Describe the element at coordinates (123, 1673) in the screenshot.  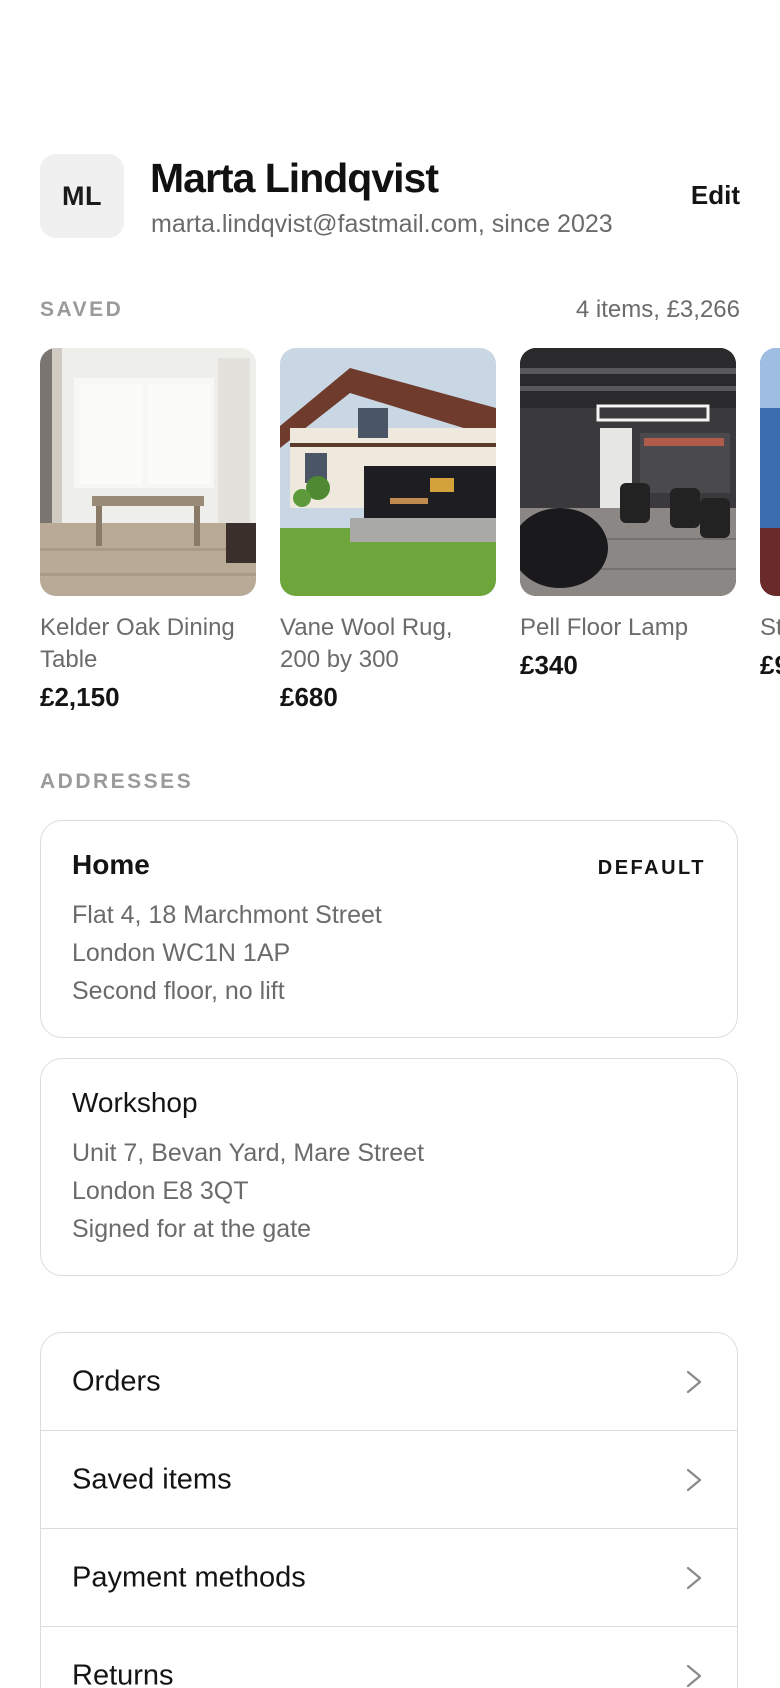
I see `menu-item-label: Returns` at that location.